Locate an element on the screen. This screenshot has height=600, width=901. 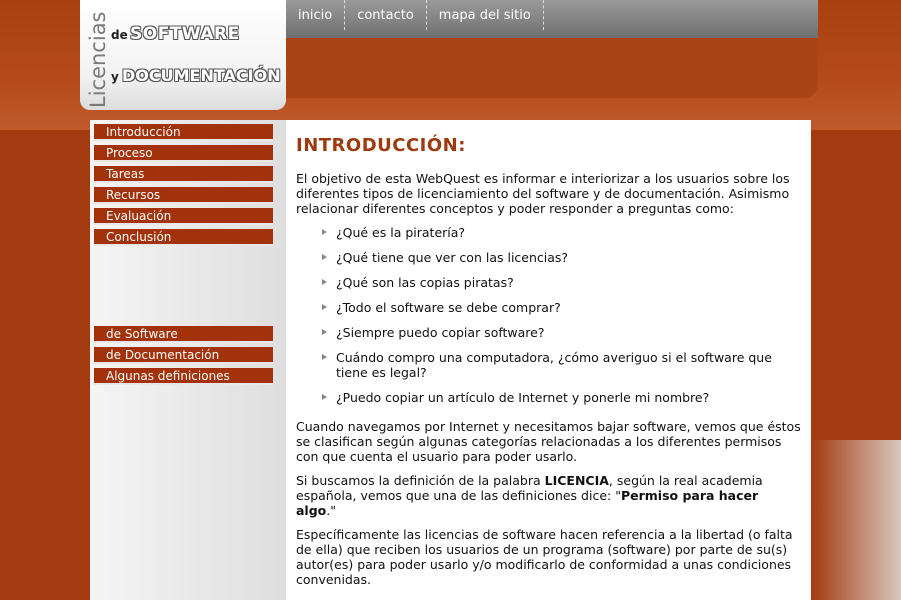
list-item: ¿Qué tiene que ver con las licencias? is located at coordinates (560, 257).